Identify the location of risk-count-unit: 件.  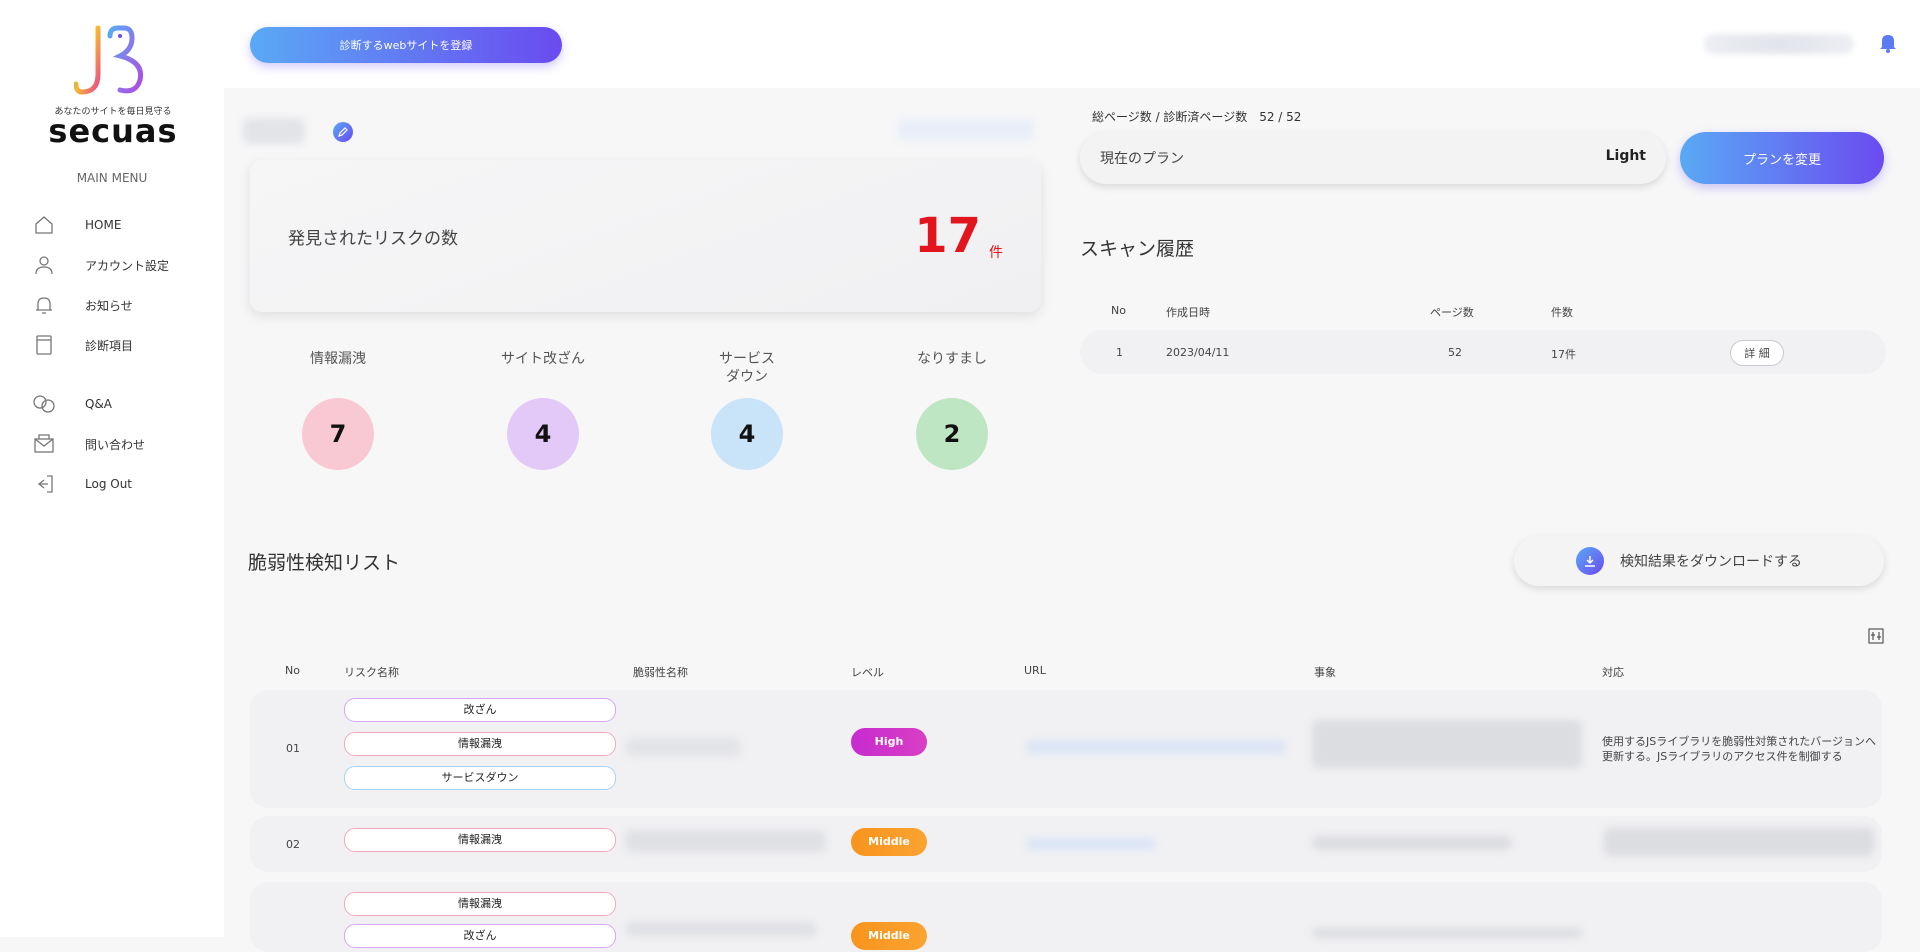
(996, 253).